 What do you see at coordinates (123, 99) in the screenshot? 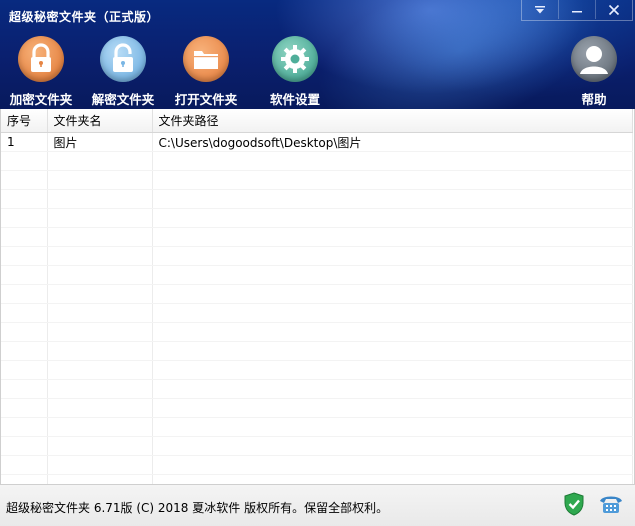
I see `decrypt-folder-label: 解密文件夹` at bounding box center [123, 99].